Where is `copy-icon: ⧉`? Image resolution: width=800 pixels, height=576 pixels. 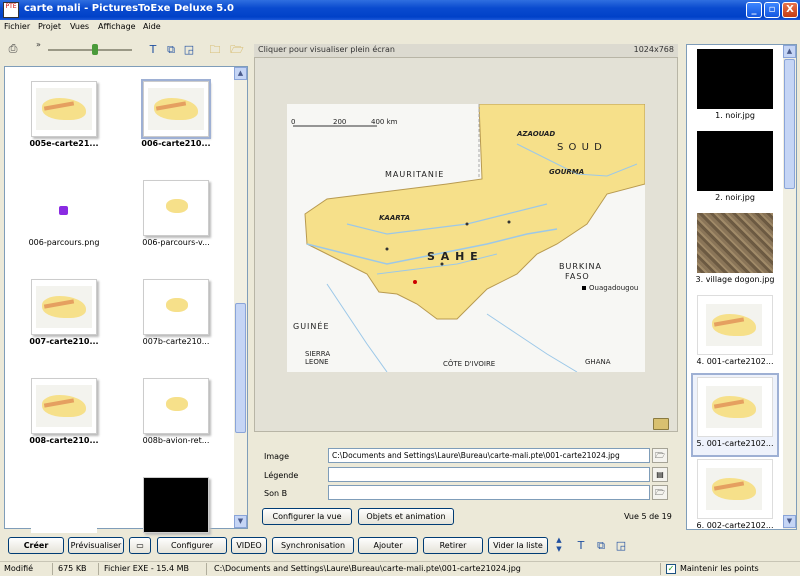 copy-icon: ⧉ is located at coordinates (171, 50).